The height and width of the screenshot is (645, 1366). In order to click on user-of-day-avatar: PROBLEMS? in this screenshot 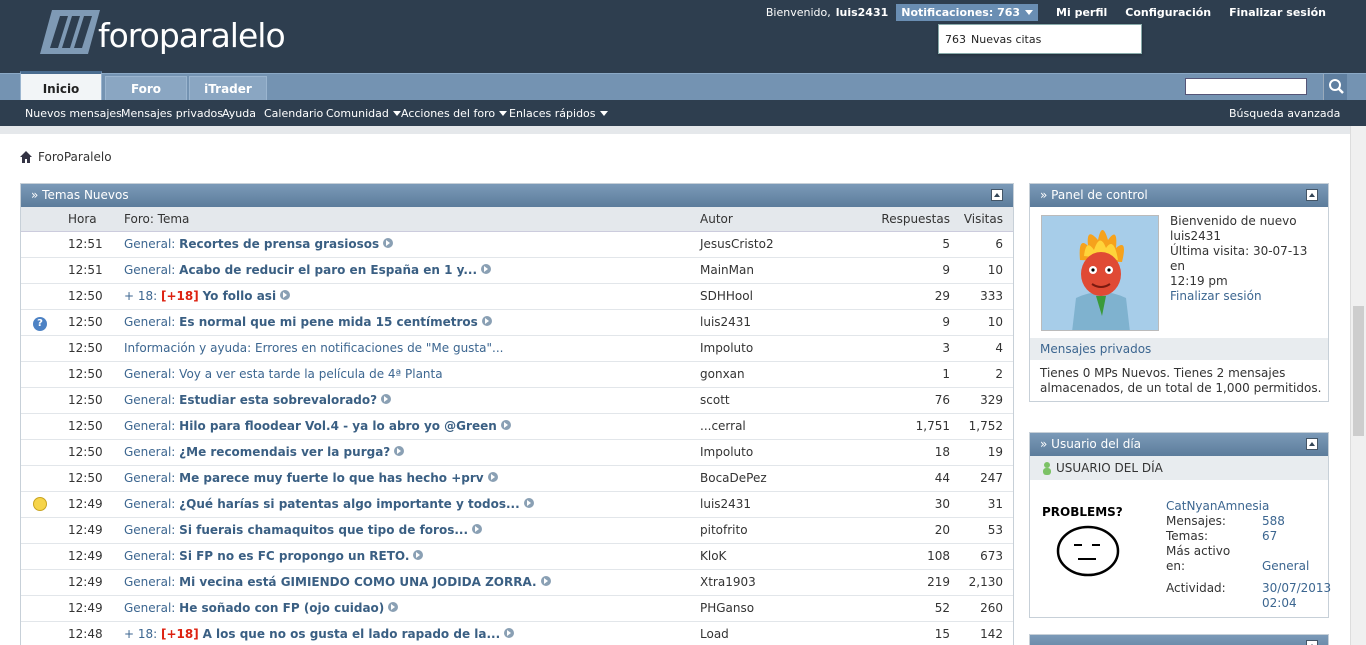, I will do `click(1089, 545)`.